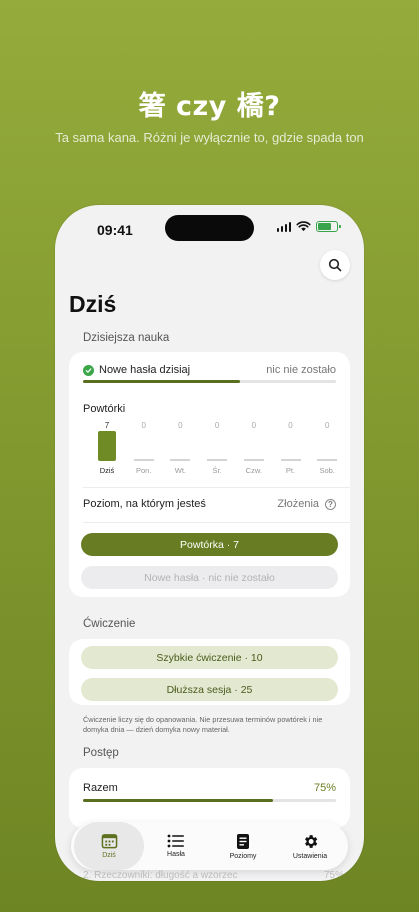 The image size is (419, 912). I want to click on tab-levels-label: Poziomy, so click(243, 856).